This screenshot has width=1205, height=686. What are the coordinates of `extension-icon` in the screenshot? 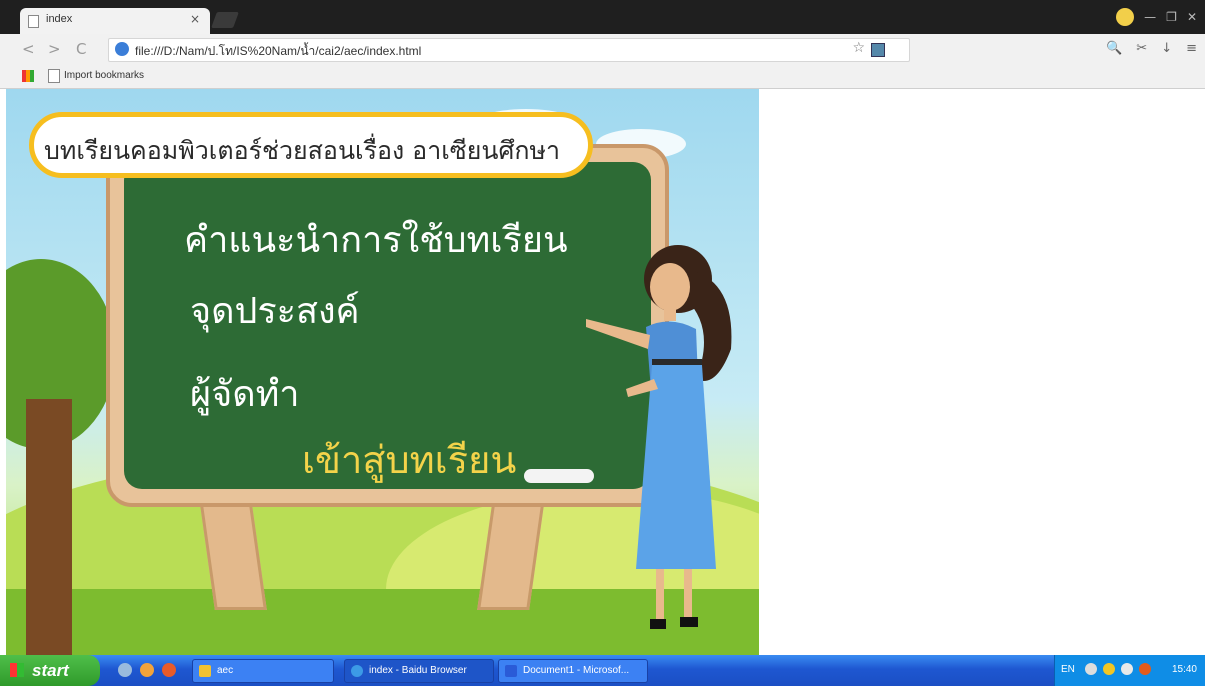 It's located at (878, 50).